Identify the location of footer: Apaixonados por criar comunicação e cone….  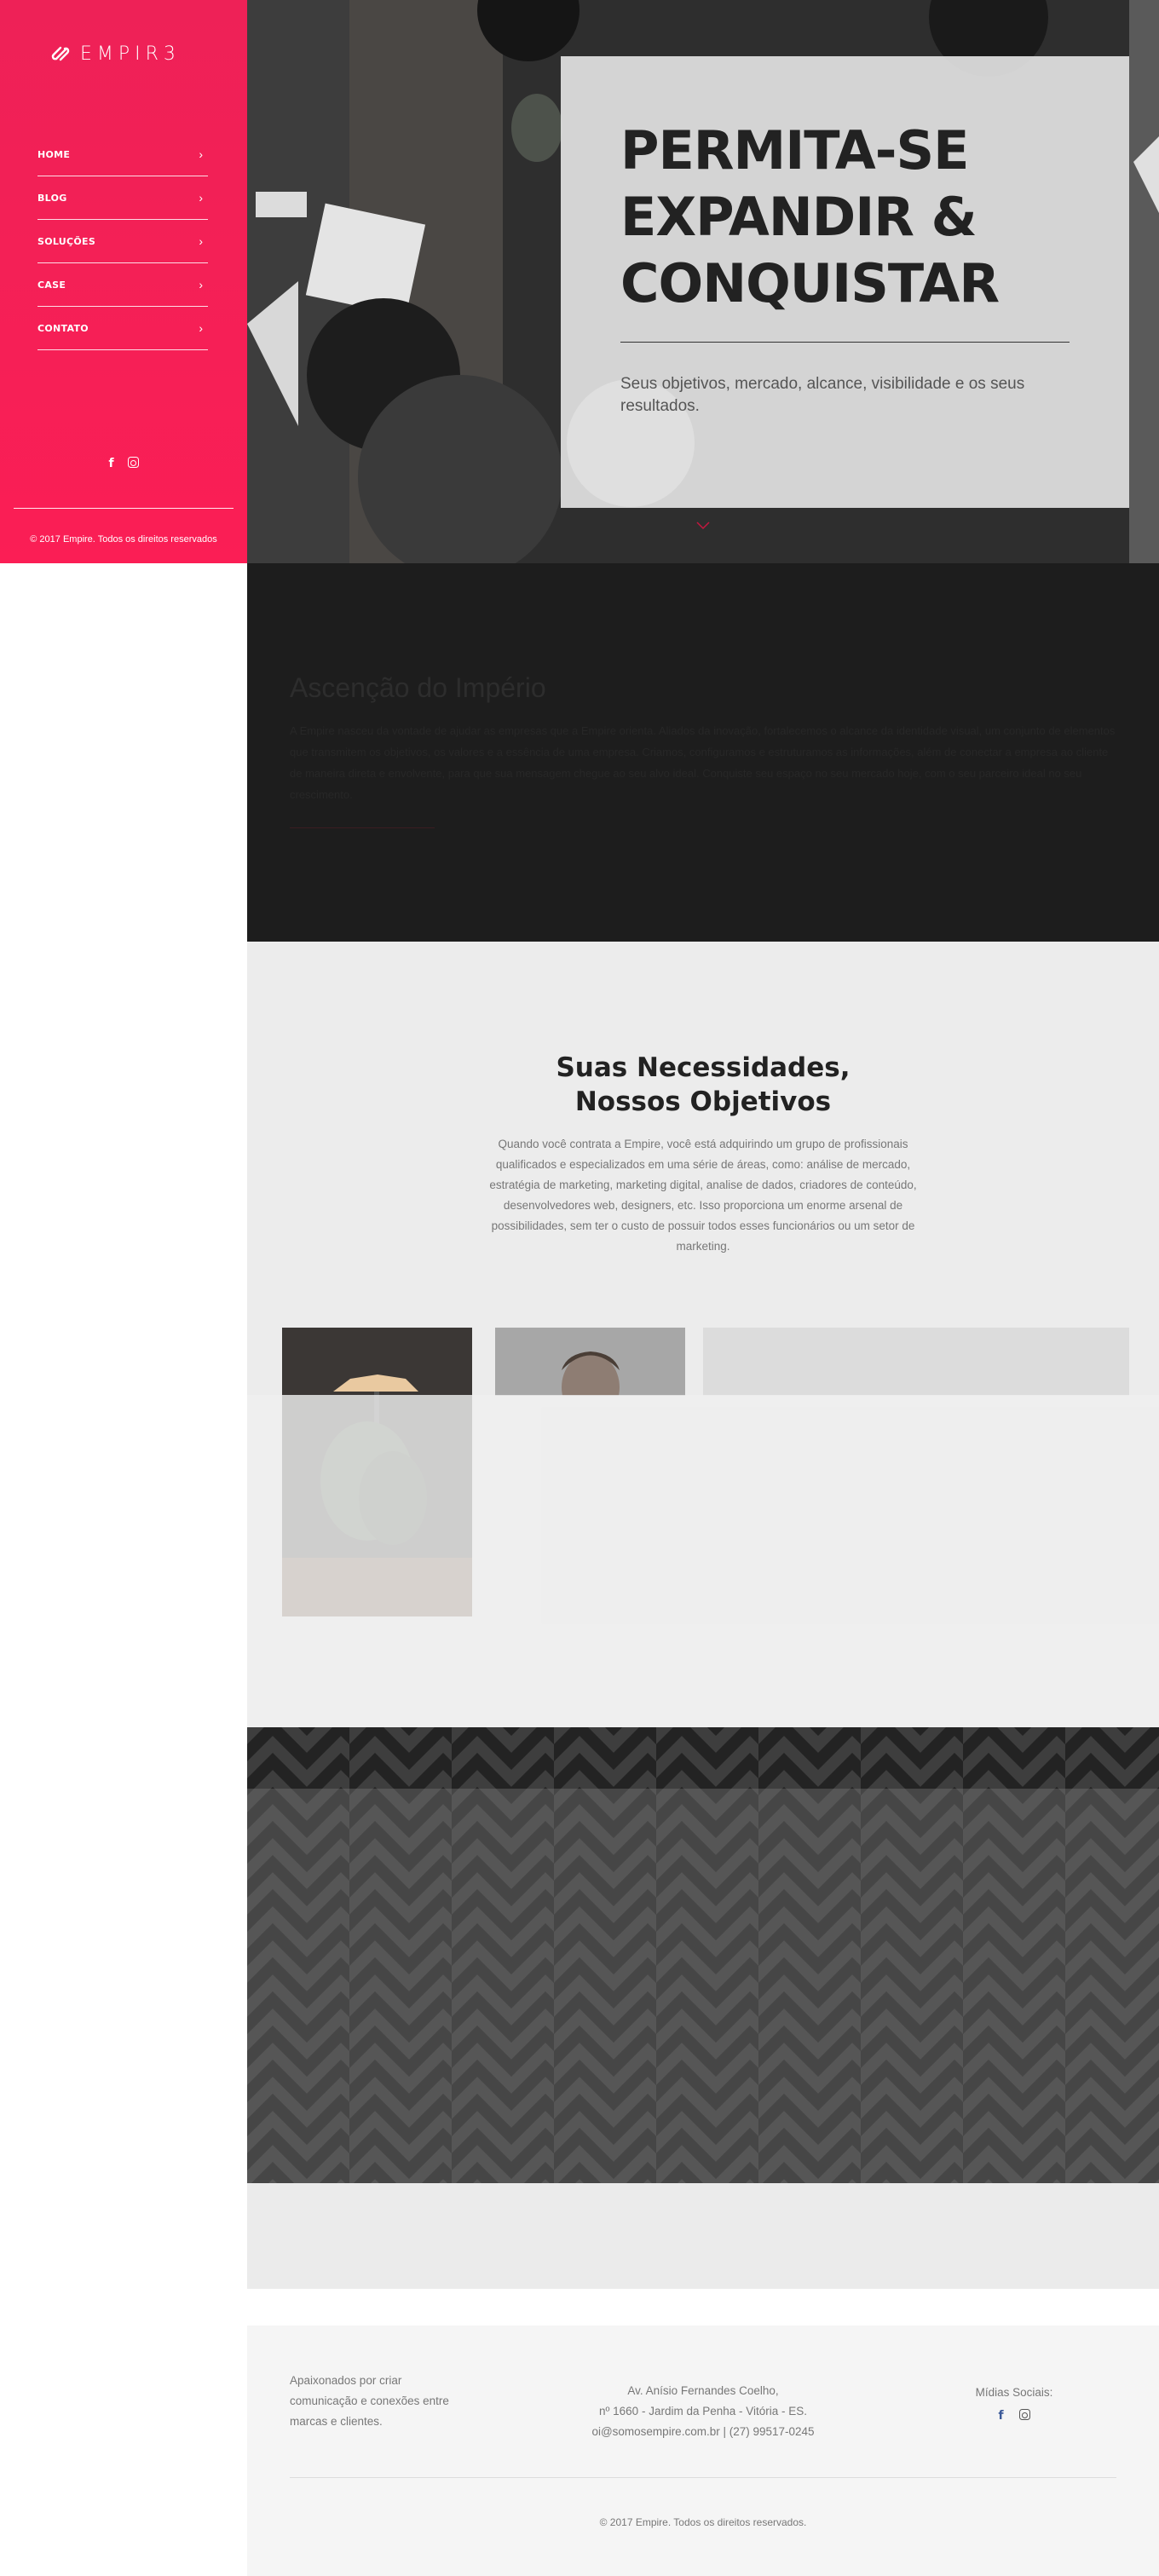
(703, 2450).